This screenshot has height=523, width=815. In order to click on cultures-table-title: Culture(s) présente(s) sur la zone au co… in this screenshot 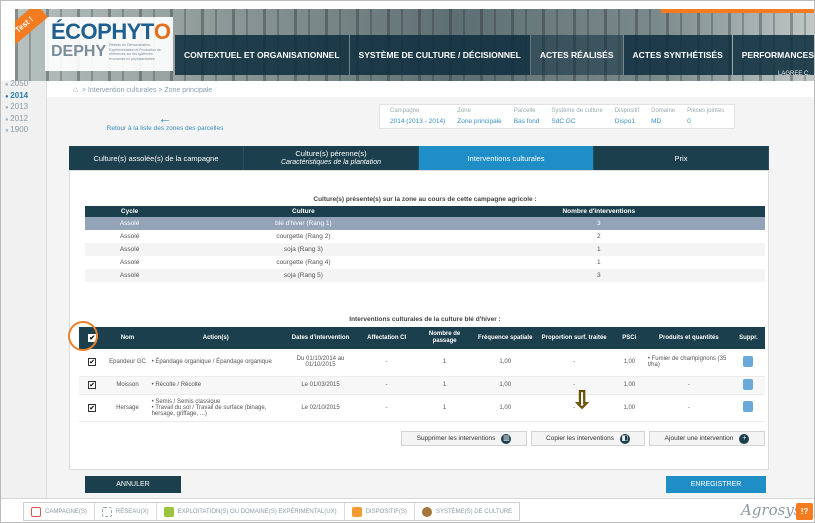, I will do `click(425, 199)`.